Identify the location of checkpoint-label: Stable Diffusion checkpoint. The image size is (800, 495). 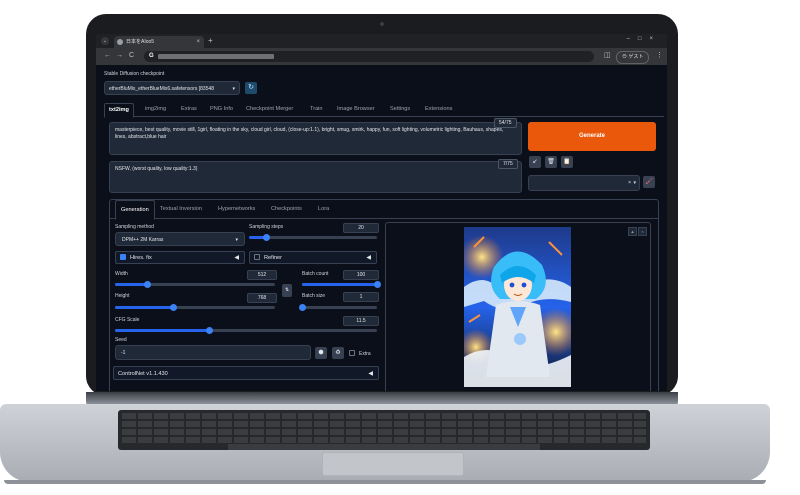
(134, 74).